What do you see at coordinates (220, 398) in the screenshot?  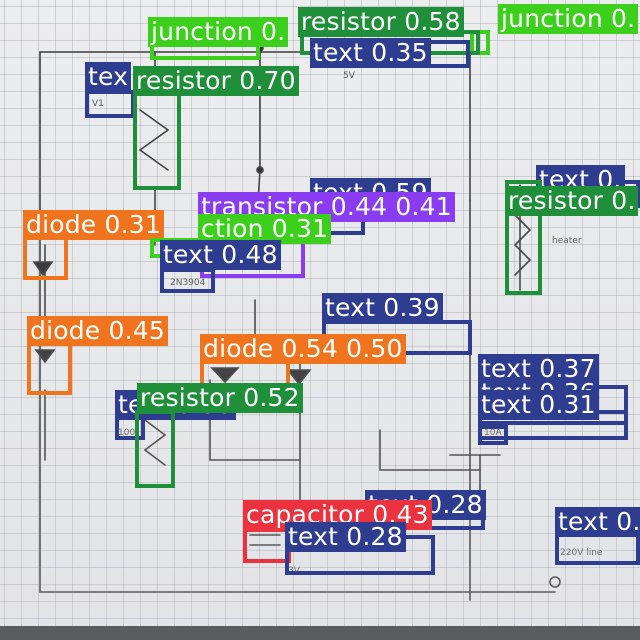 I see `resistor-label: resistor 0.52` at bounding box center [220, 398].